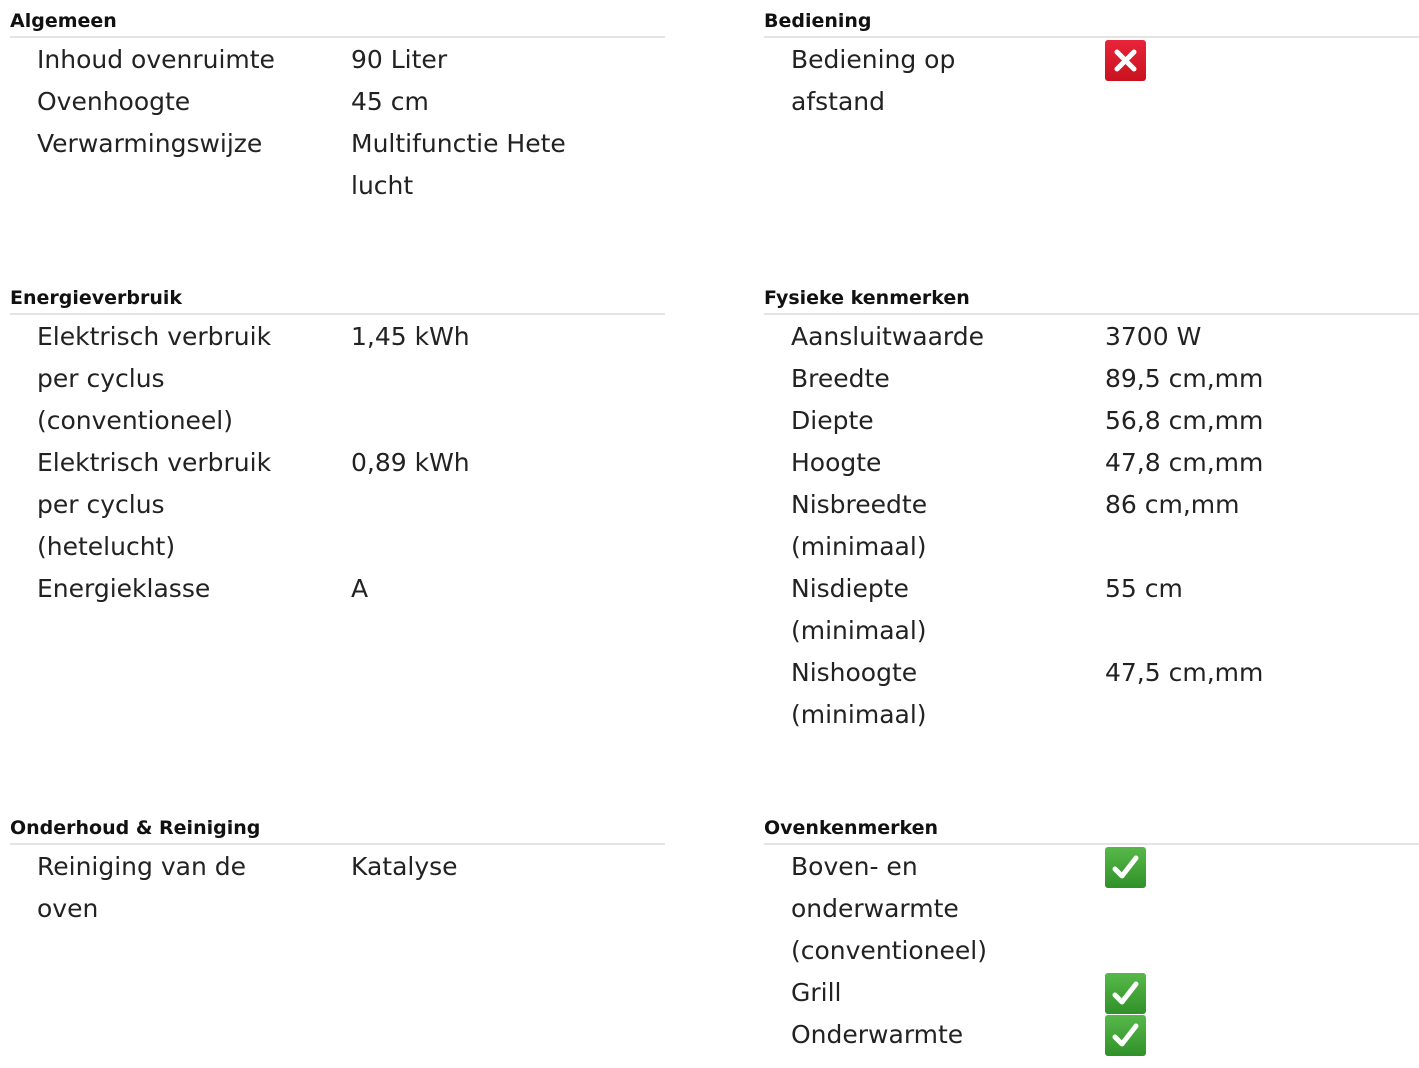 The width and height of the screenshot is (1419, 1068). Describe the element at coordinates (859, 525) in the screenshot. I see `spec-label: Nisbreedte (minimaal)` at that location.